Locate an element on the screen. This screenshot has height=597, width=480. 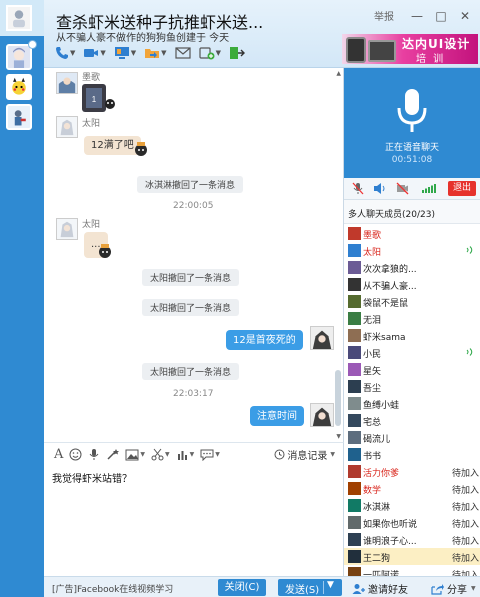
member-row: 碣流儿 is located at coordinates (412, 437).